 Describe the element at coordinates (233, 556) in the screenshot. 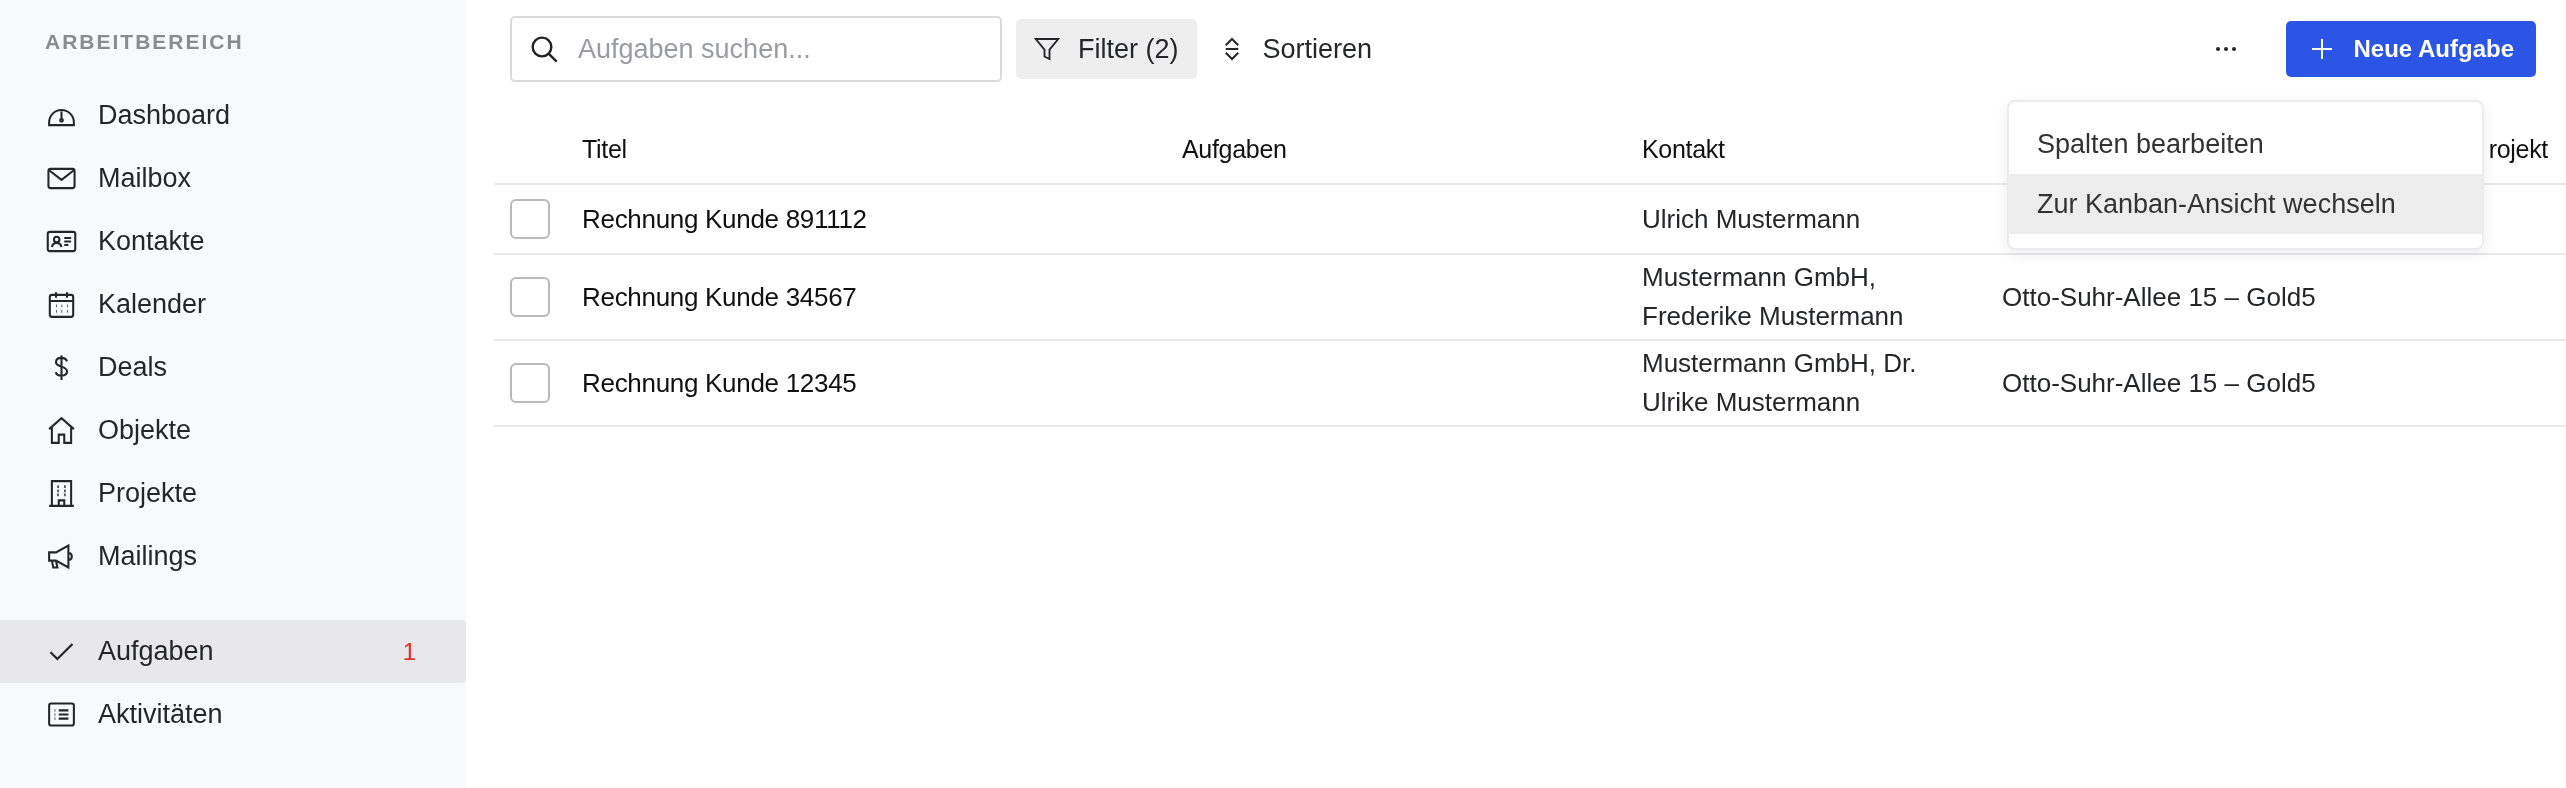

I see `sidebar-item: Mailings` at that location.